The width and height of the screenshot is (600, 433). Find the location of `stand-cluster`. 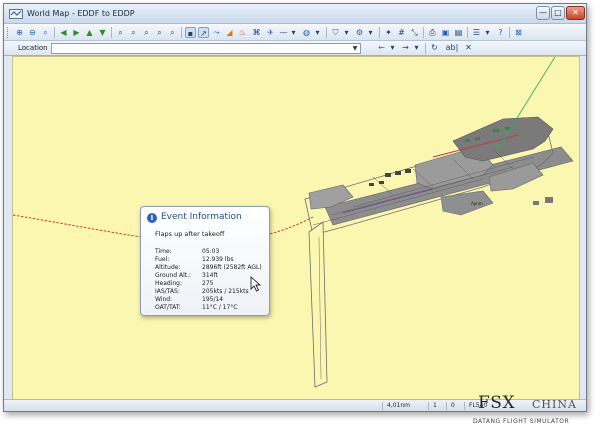

stand-cluster is located at coordinates (390, 177).